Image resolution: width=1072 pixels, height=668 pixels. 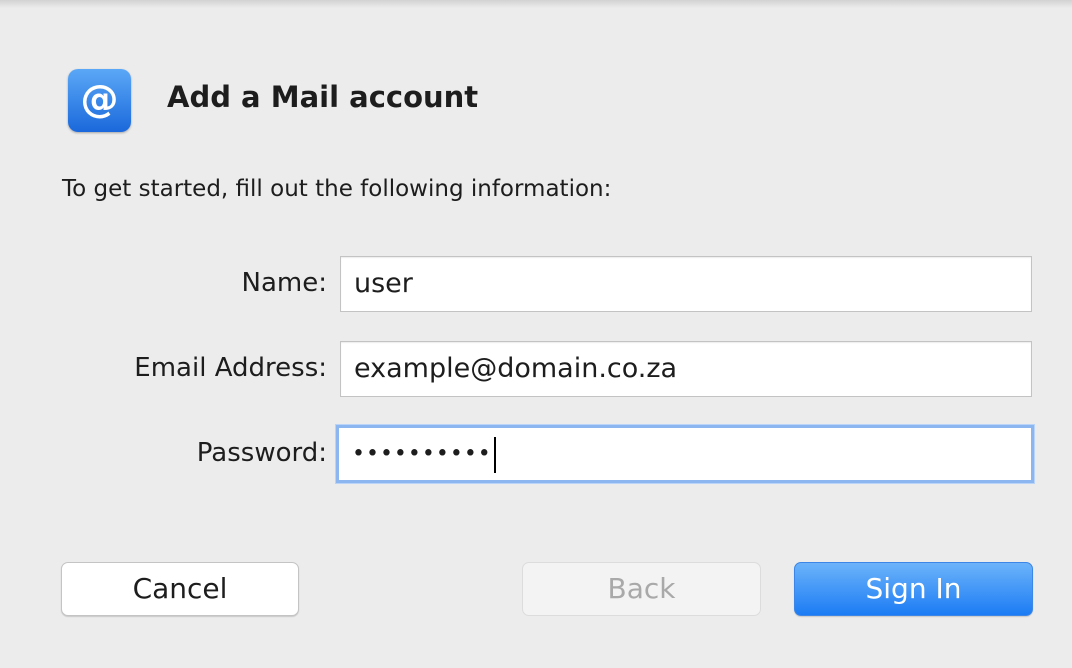 I want to click on password-label: Password:, so click(x=261, y=453).